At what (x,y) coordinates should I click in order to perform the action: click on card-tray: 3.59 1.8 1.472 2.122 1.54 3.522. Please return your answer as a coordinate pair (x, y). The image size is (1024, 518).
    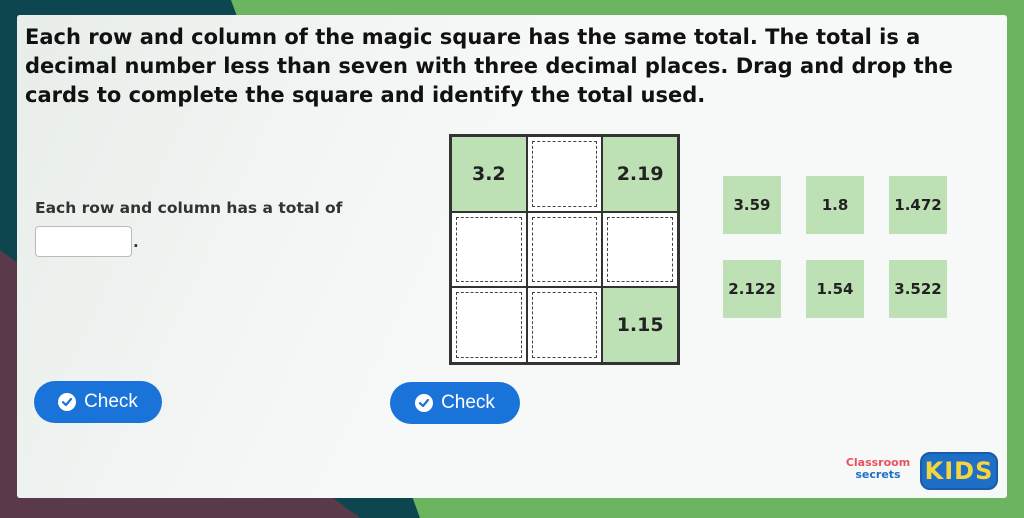
    Looking at the image, I should click on (838, 248).